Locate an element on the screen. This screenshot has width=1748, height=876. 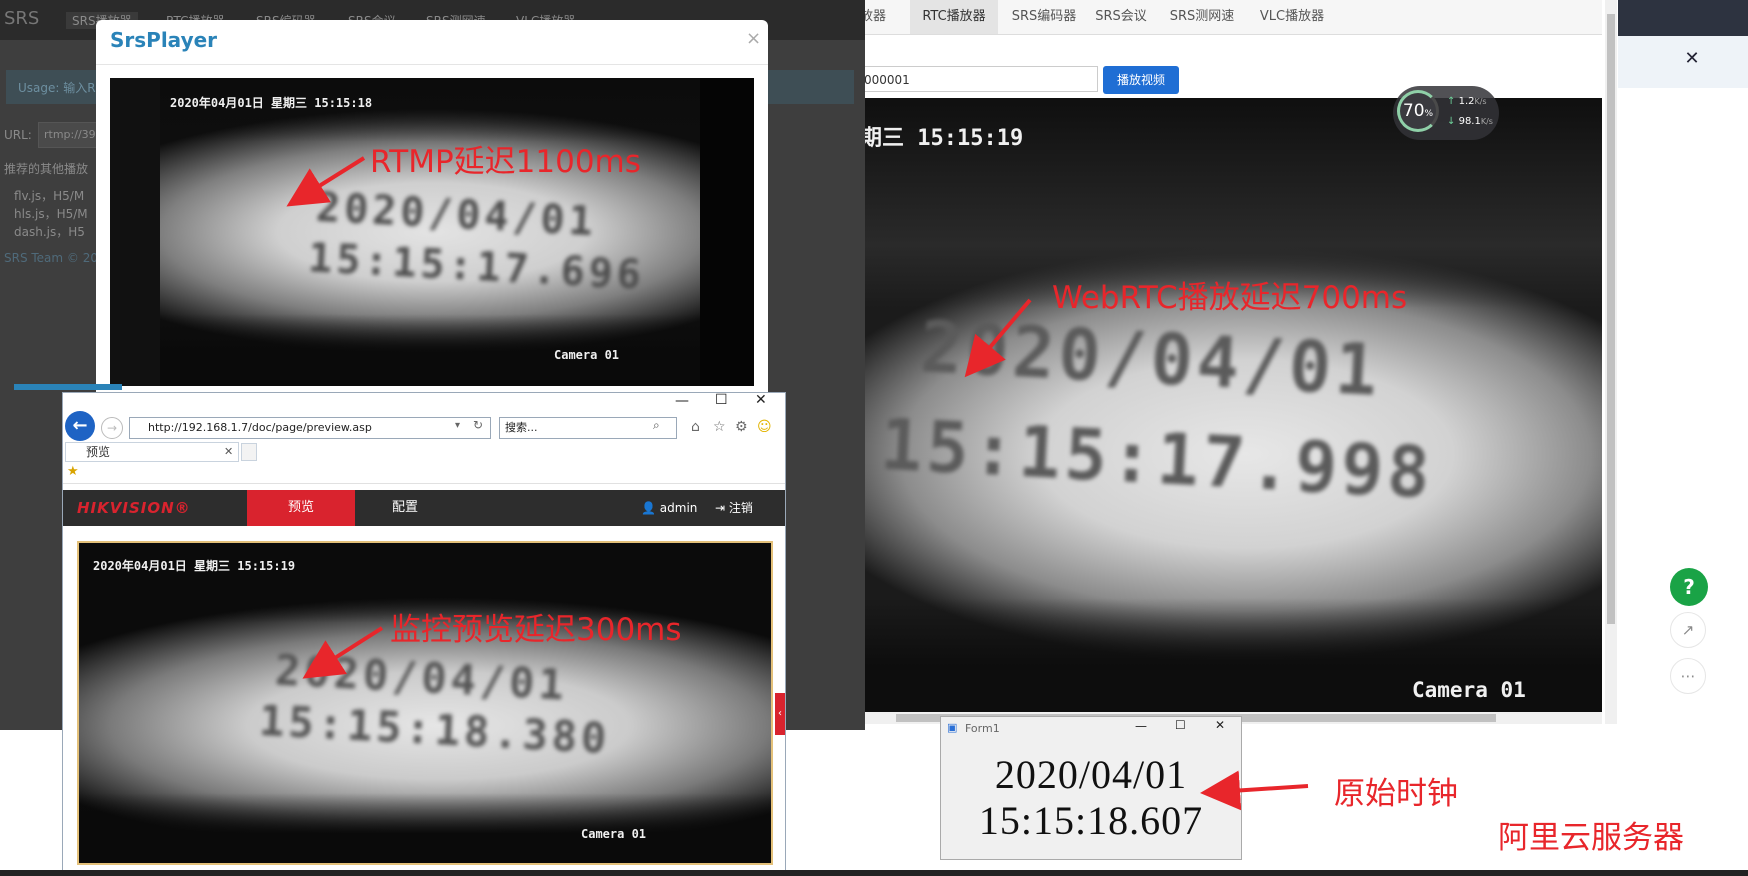
taskbar-strip is located at coordinates (874, 873).